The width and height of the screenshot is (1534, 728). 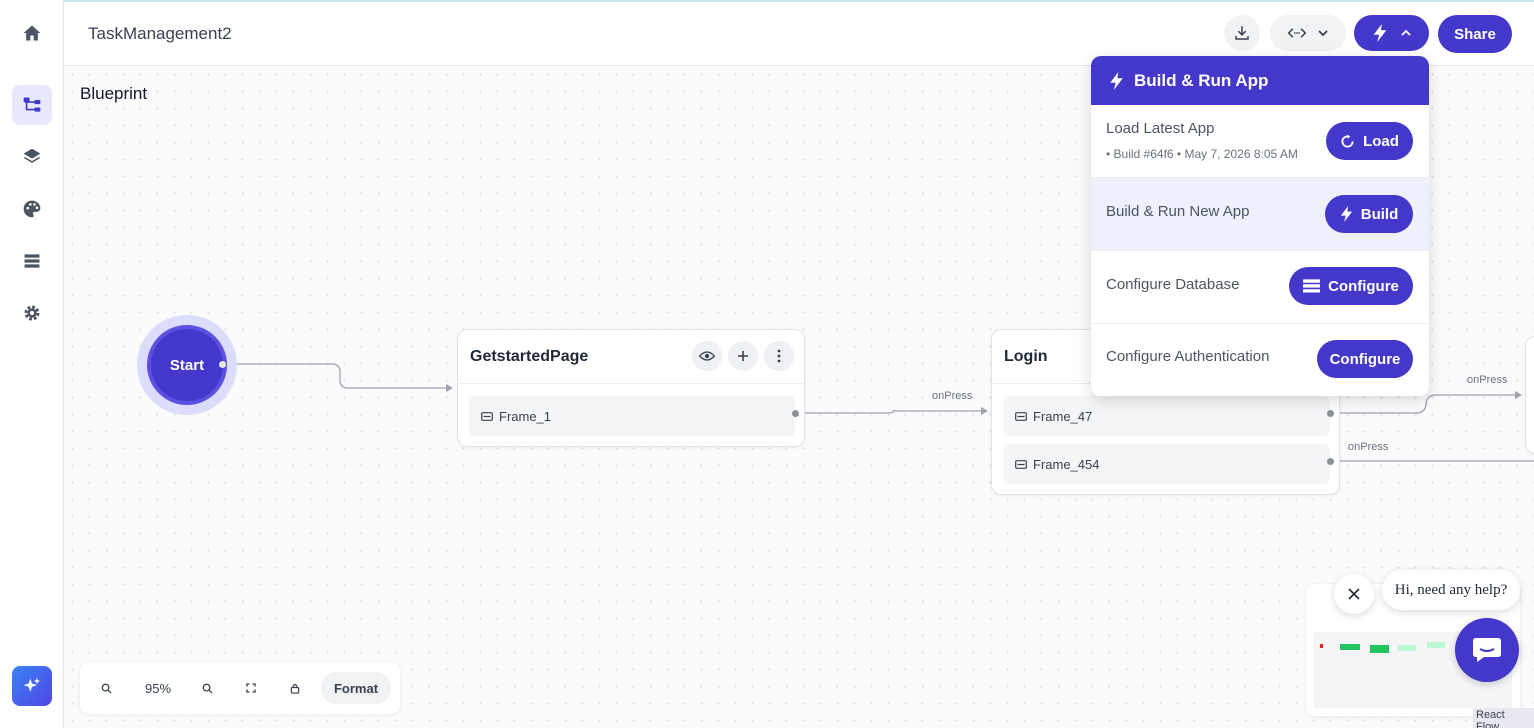 I want to click on more-options-button, so click(x=779, y=356).